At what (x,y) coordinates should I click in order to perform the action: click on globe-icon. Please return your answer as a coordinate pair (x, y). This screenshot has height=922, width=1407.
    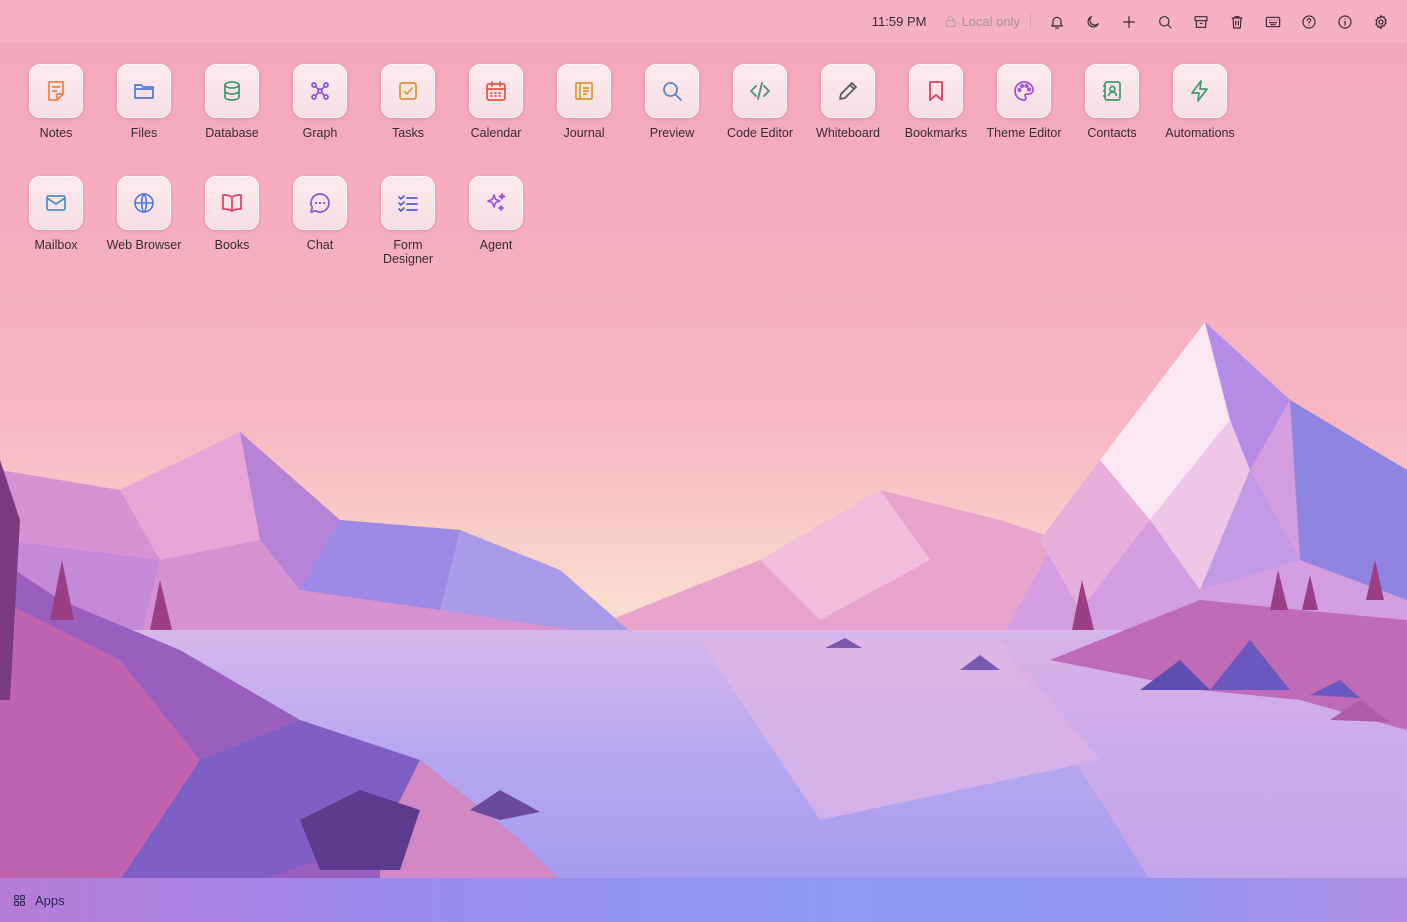
    Looking at the image, I should click on (144, 203).